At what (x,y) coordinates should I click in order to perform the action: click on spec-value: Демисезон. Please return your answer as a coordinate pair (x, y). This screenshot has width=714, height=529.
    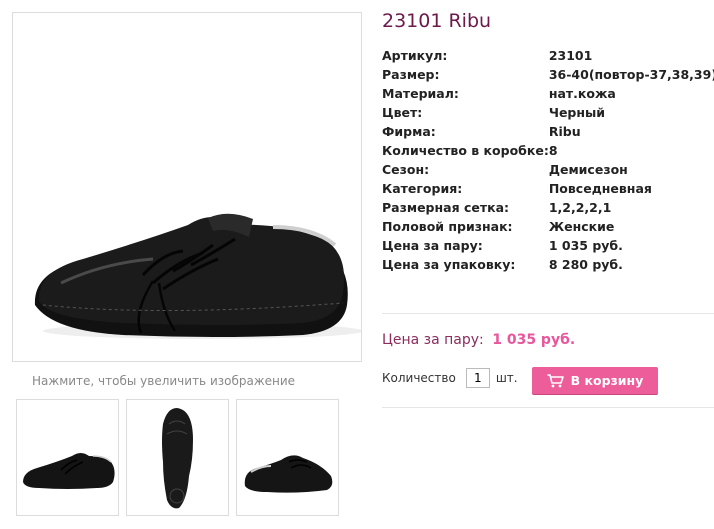
    Looking at the image, I should click on (588, 169).